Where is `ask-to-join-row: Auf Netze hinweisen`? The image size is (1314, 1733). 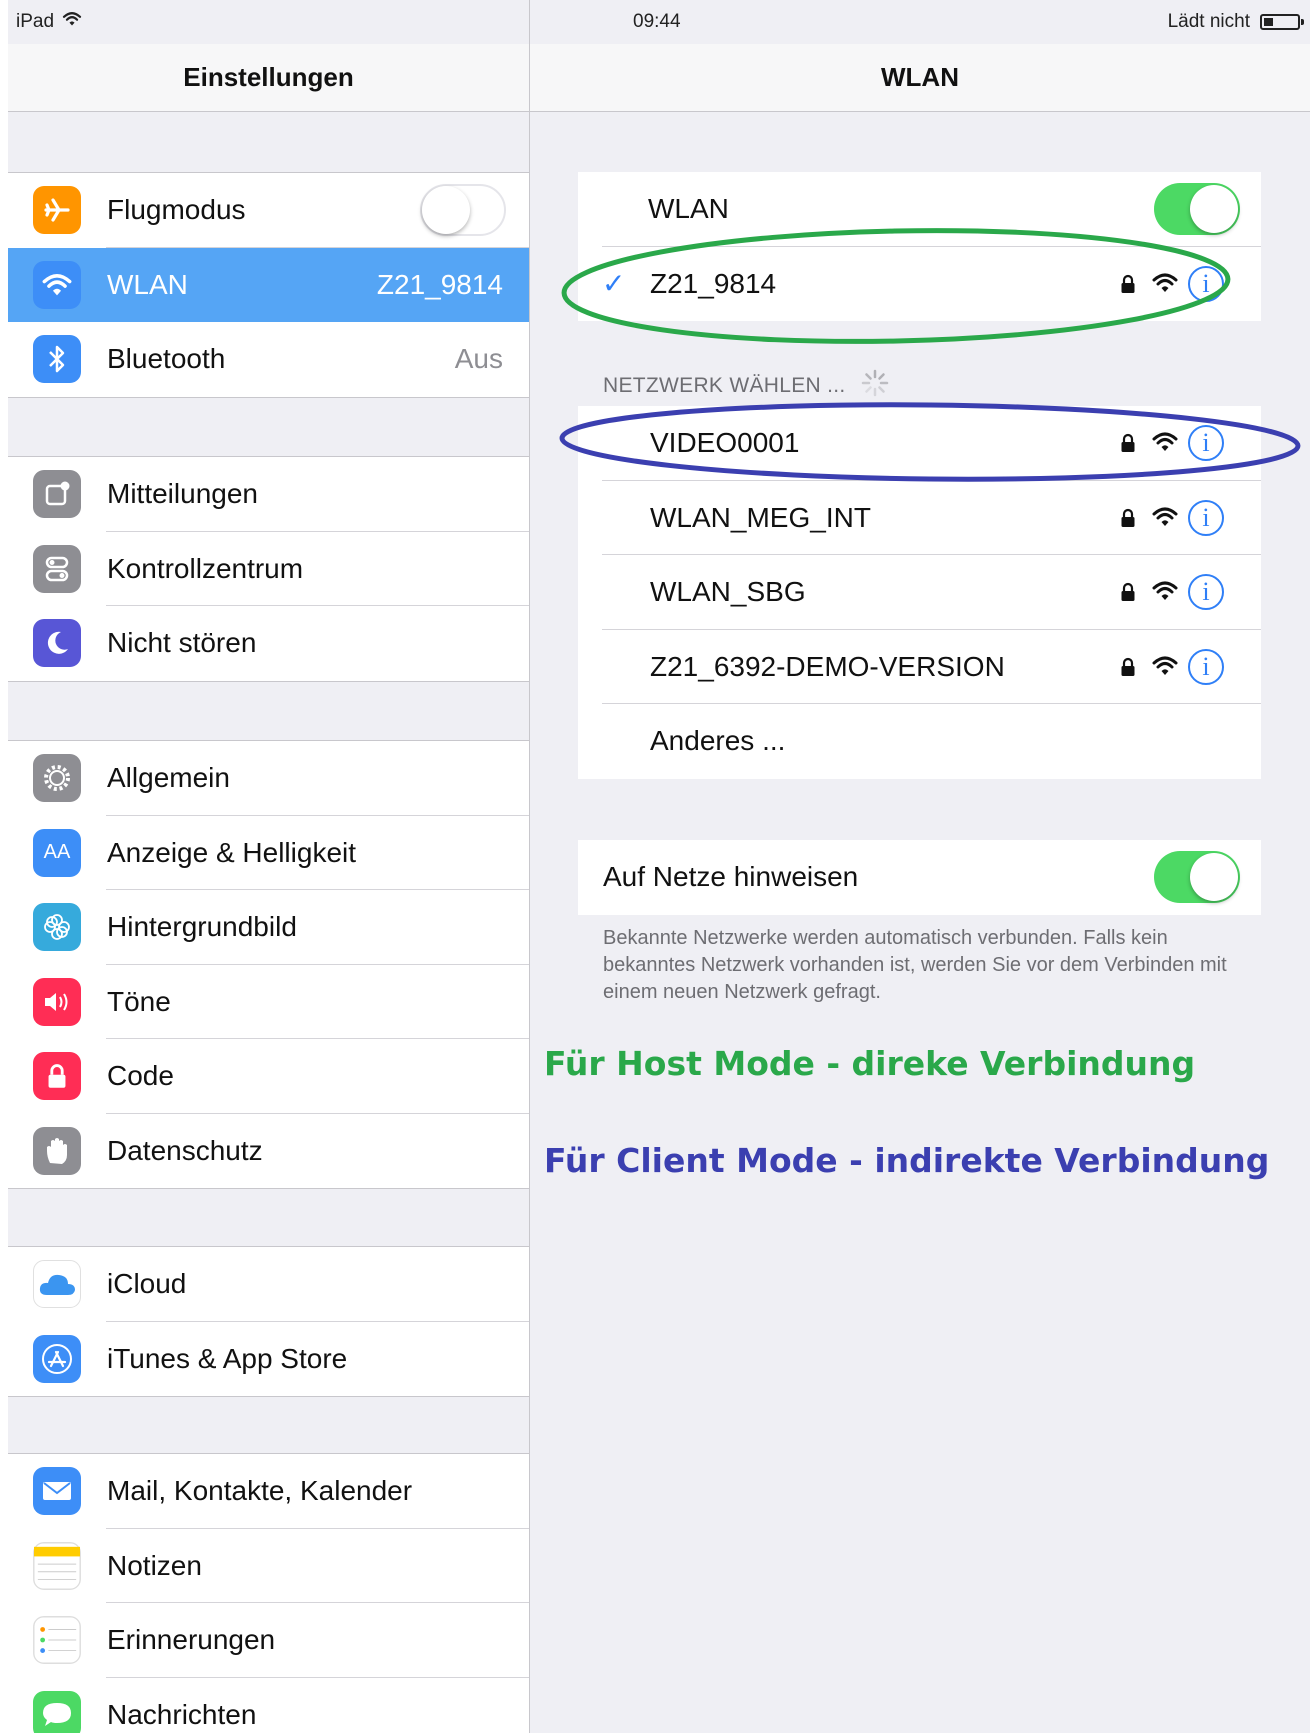
ask-to-join-row: Auf Netze hinweisen is located at coordinates (919, 877).